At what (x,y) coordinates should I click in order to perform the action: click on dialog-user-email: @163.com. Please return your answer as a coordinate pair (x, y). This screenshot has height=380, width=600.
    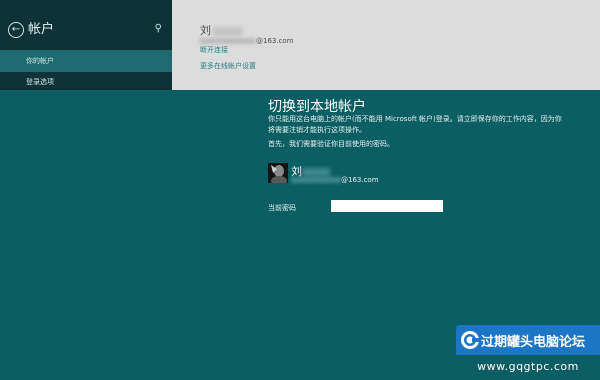
    Looking at the image, I should click on (335, 180).